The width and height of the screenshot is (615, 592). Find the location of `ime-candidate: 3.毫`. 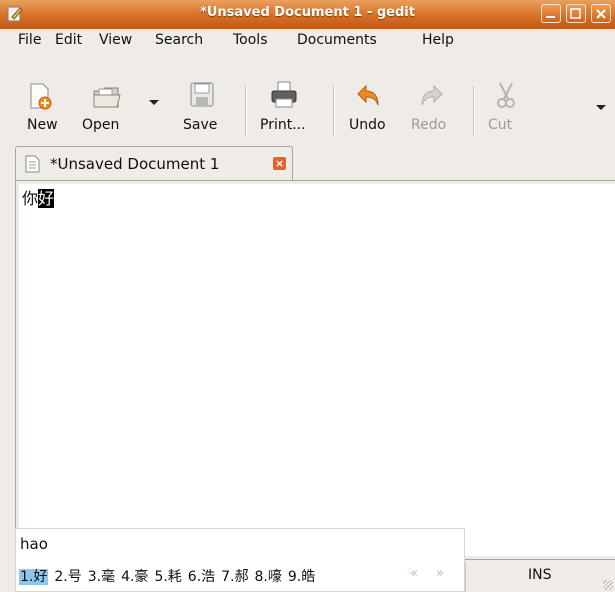

ime-candidate: 3.毫 is located at coordinates (101, 577).